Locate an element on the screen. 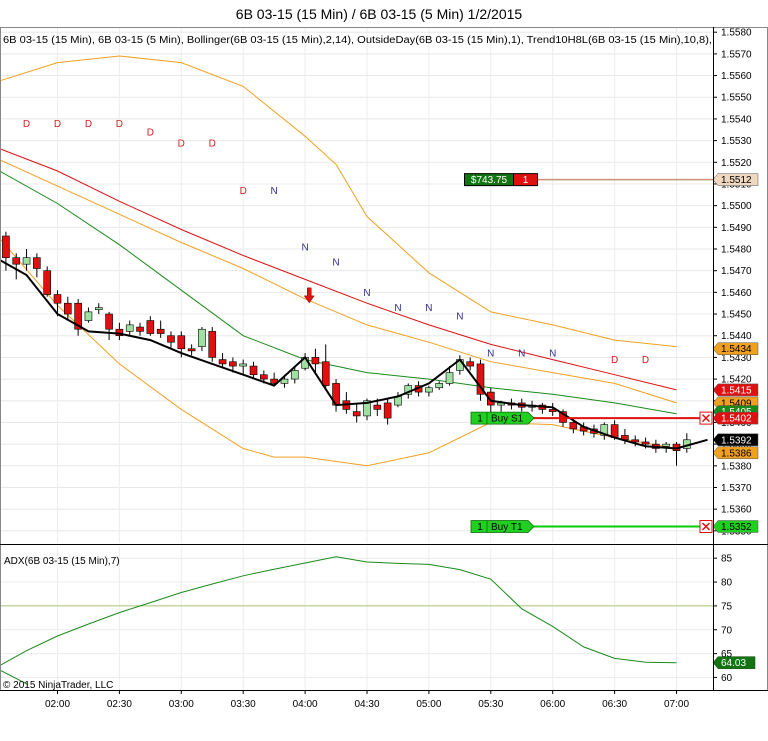 This screenshot has width=768, height=741. buy-s1-price-tag: 1.5402 is located at coordinates (735, 418).